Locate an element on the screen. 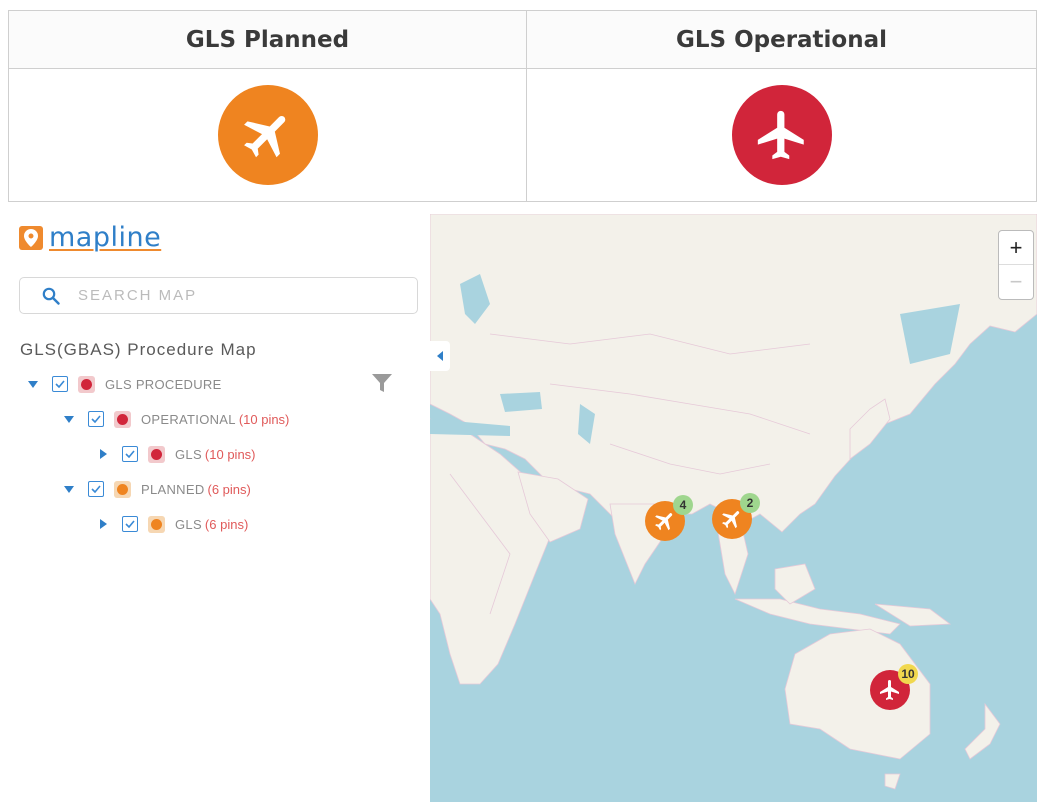  filter-icon is located at coordinates (382, 385).